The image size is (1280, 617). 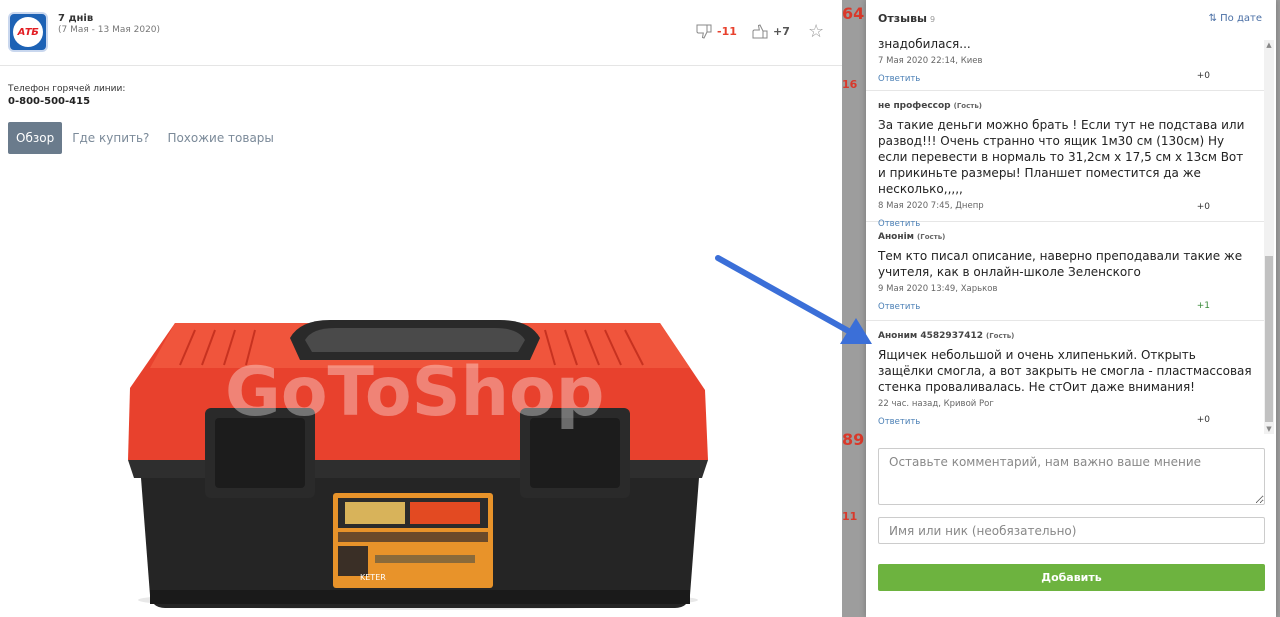 I want to click on reviews-scrollbar: ▲ ▼, so click(x=1269, y=237).